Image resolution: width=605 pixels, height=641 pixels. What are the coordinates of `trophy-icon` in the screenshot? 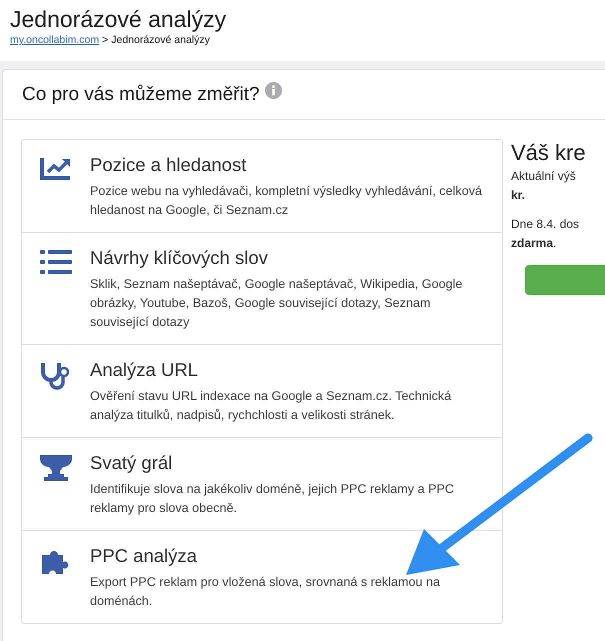 It's located at (56, 468).